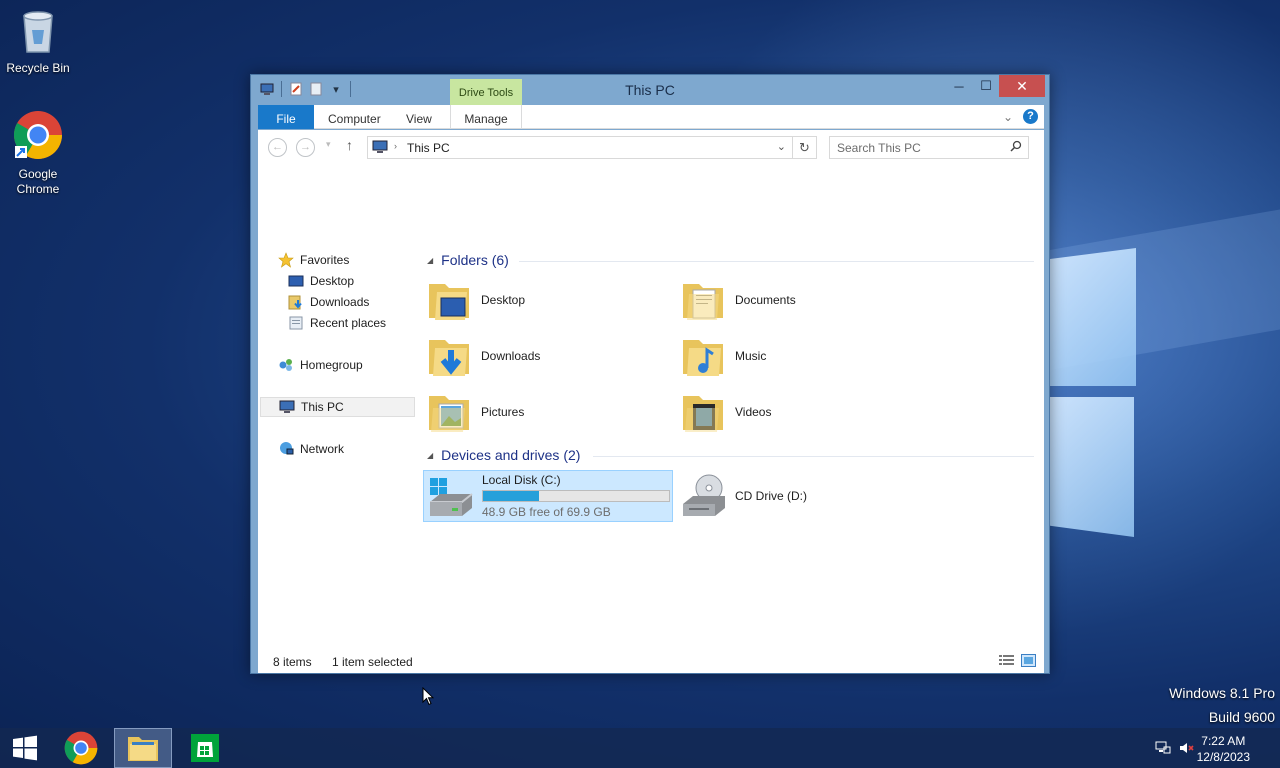  I want to click on address-dropdown-icon: ⌄, so click(781, 146).